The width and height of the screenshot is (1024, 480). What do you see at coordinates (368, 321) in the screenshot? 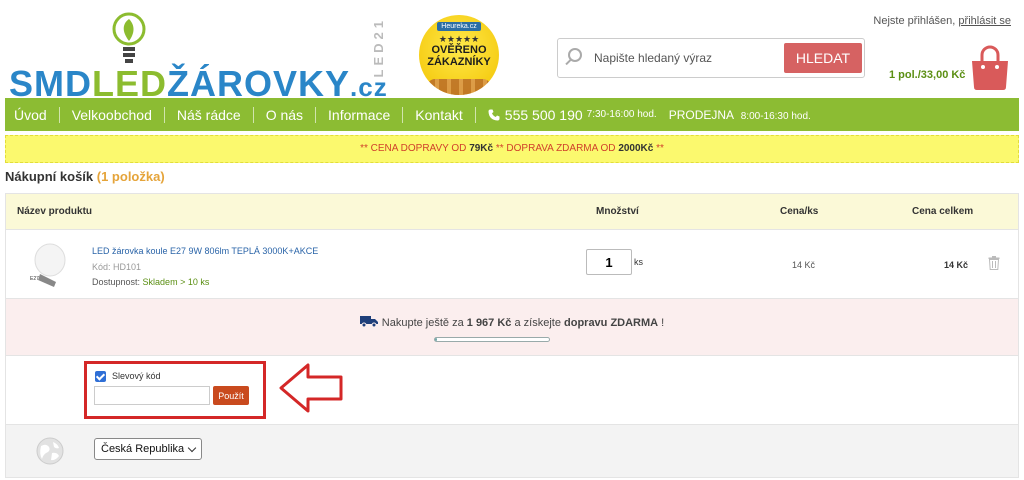
I see `truck-icon` at bounding box center [368, 321].